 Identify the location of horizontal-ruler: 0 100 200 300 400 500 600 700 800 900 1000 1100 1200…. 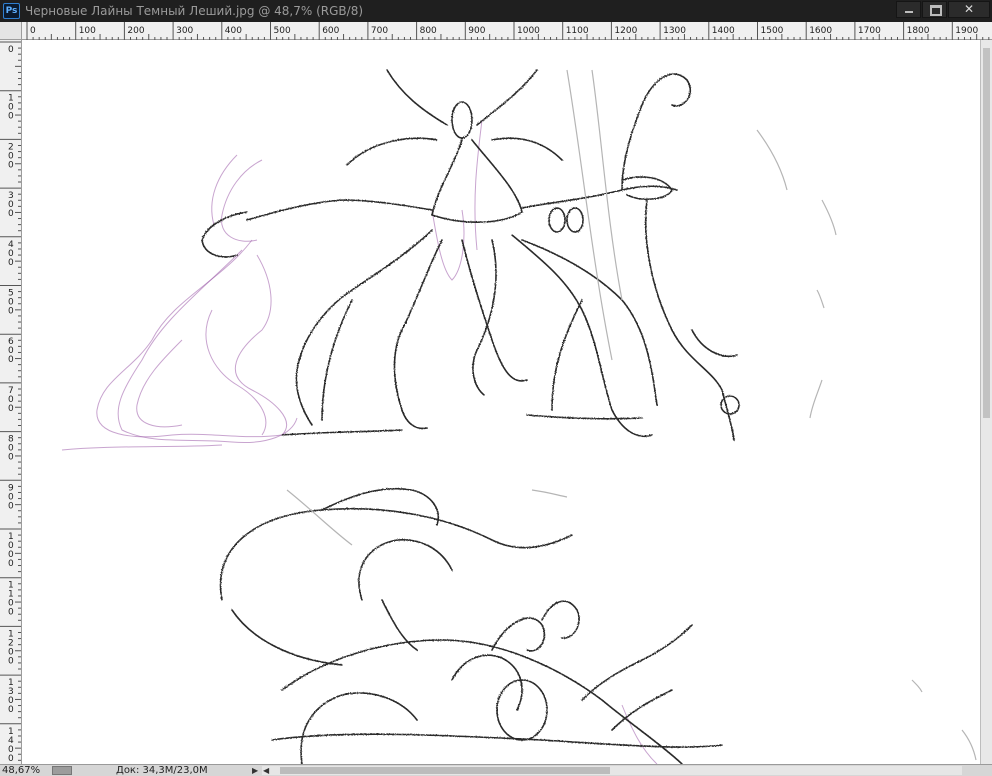
(507, 31).